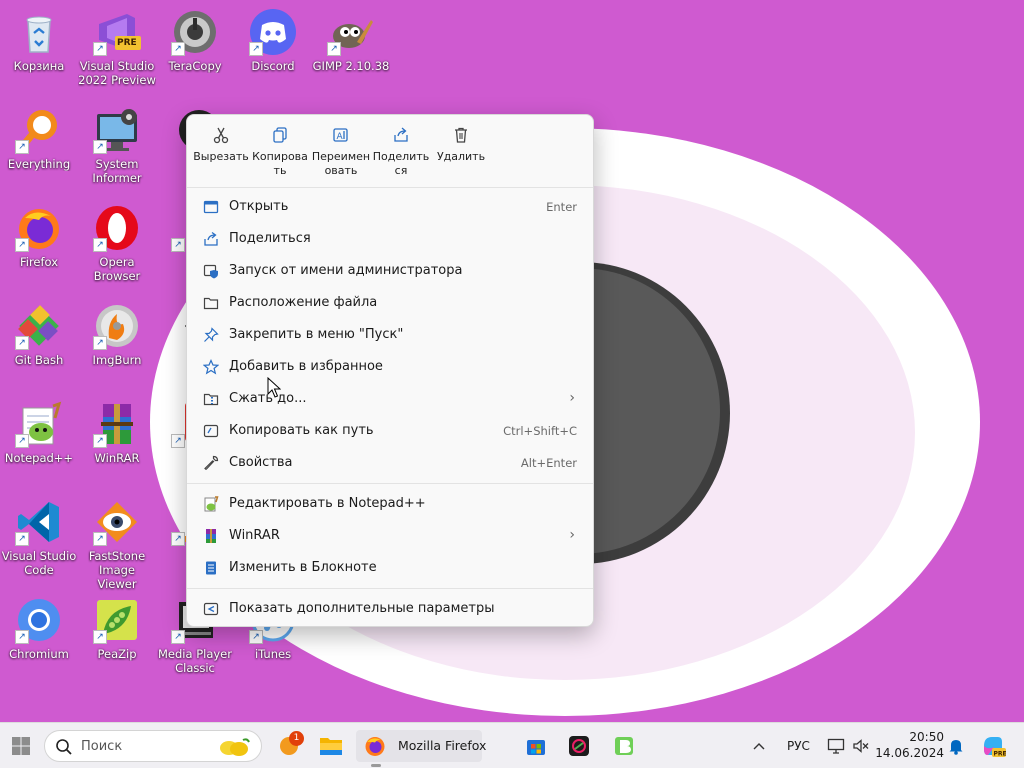 This screenshot has width=1024, height=768. I want to click on menu-item-label: WinRAR, so click(254, 535).